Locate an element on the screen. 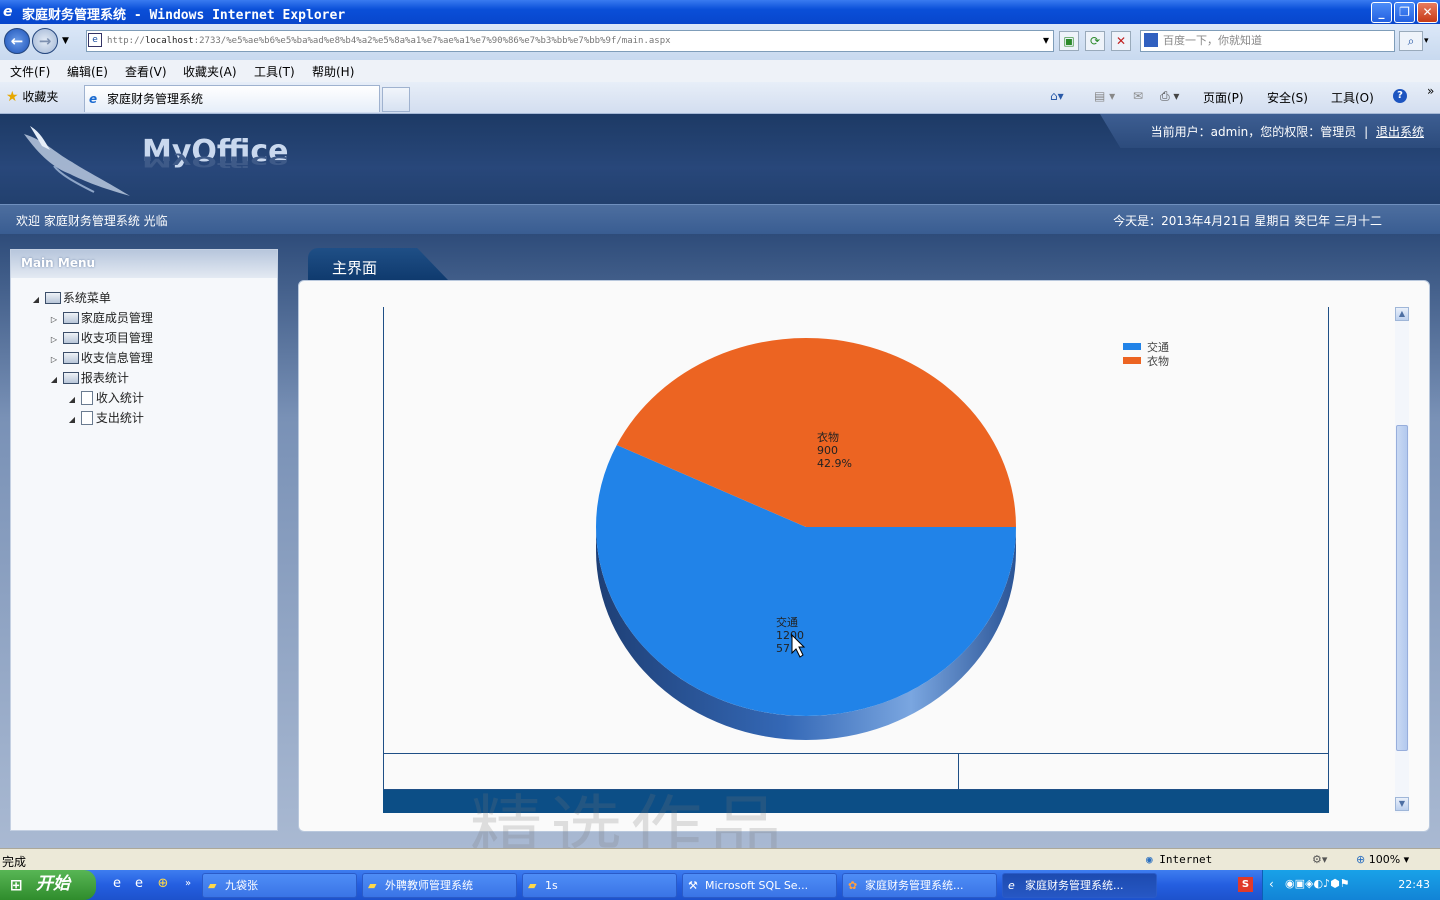  tray-arrow-icon: ‹ is located at coordinates (1271, 884).